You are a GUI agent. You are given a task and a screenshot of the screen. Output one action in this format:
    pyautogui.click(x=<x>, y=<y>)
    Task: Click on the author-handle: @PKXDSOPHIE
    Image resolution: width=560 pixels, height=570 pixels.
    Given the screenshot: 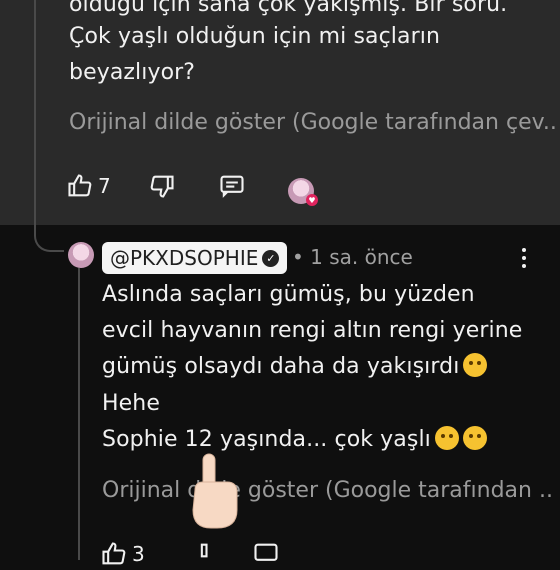 What is the action you would take?
    pyautogui.click(x=184, y=258)
    